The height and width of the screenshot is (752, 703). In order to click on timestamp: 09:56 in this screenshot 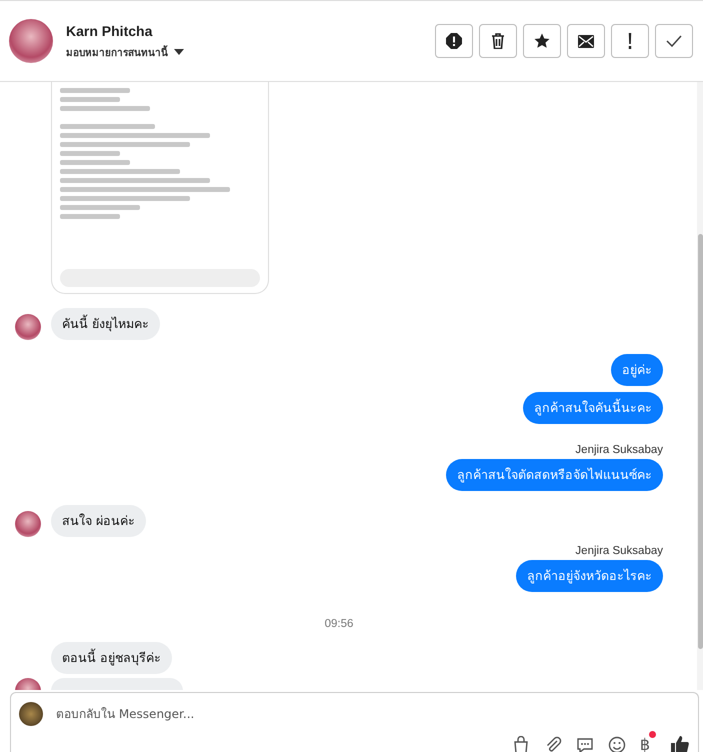, I will do `click(339, 624)`.